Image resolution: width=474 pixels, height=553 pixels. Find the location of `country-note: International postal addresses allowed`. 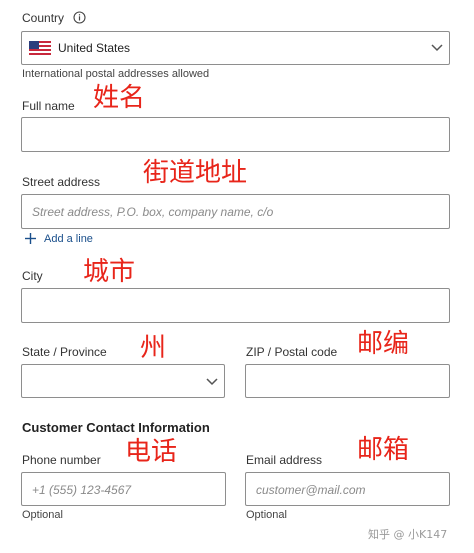

country-note: International postal addresses allowed is located at coordinates (116, 74).